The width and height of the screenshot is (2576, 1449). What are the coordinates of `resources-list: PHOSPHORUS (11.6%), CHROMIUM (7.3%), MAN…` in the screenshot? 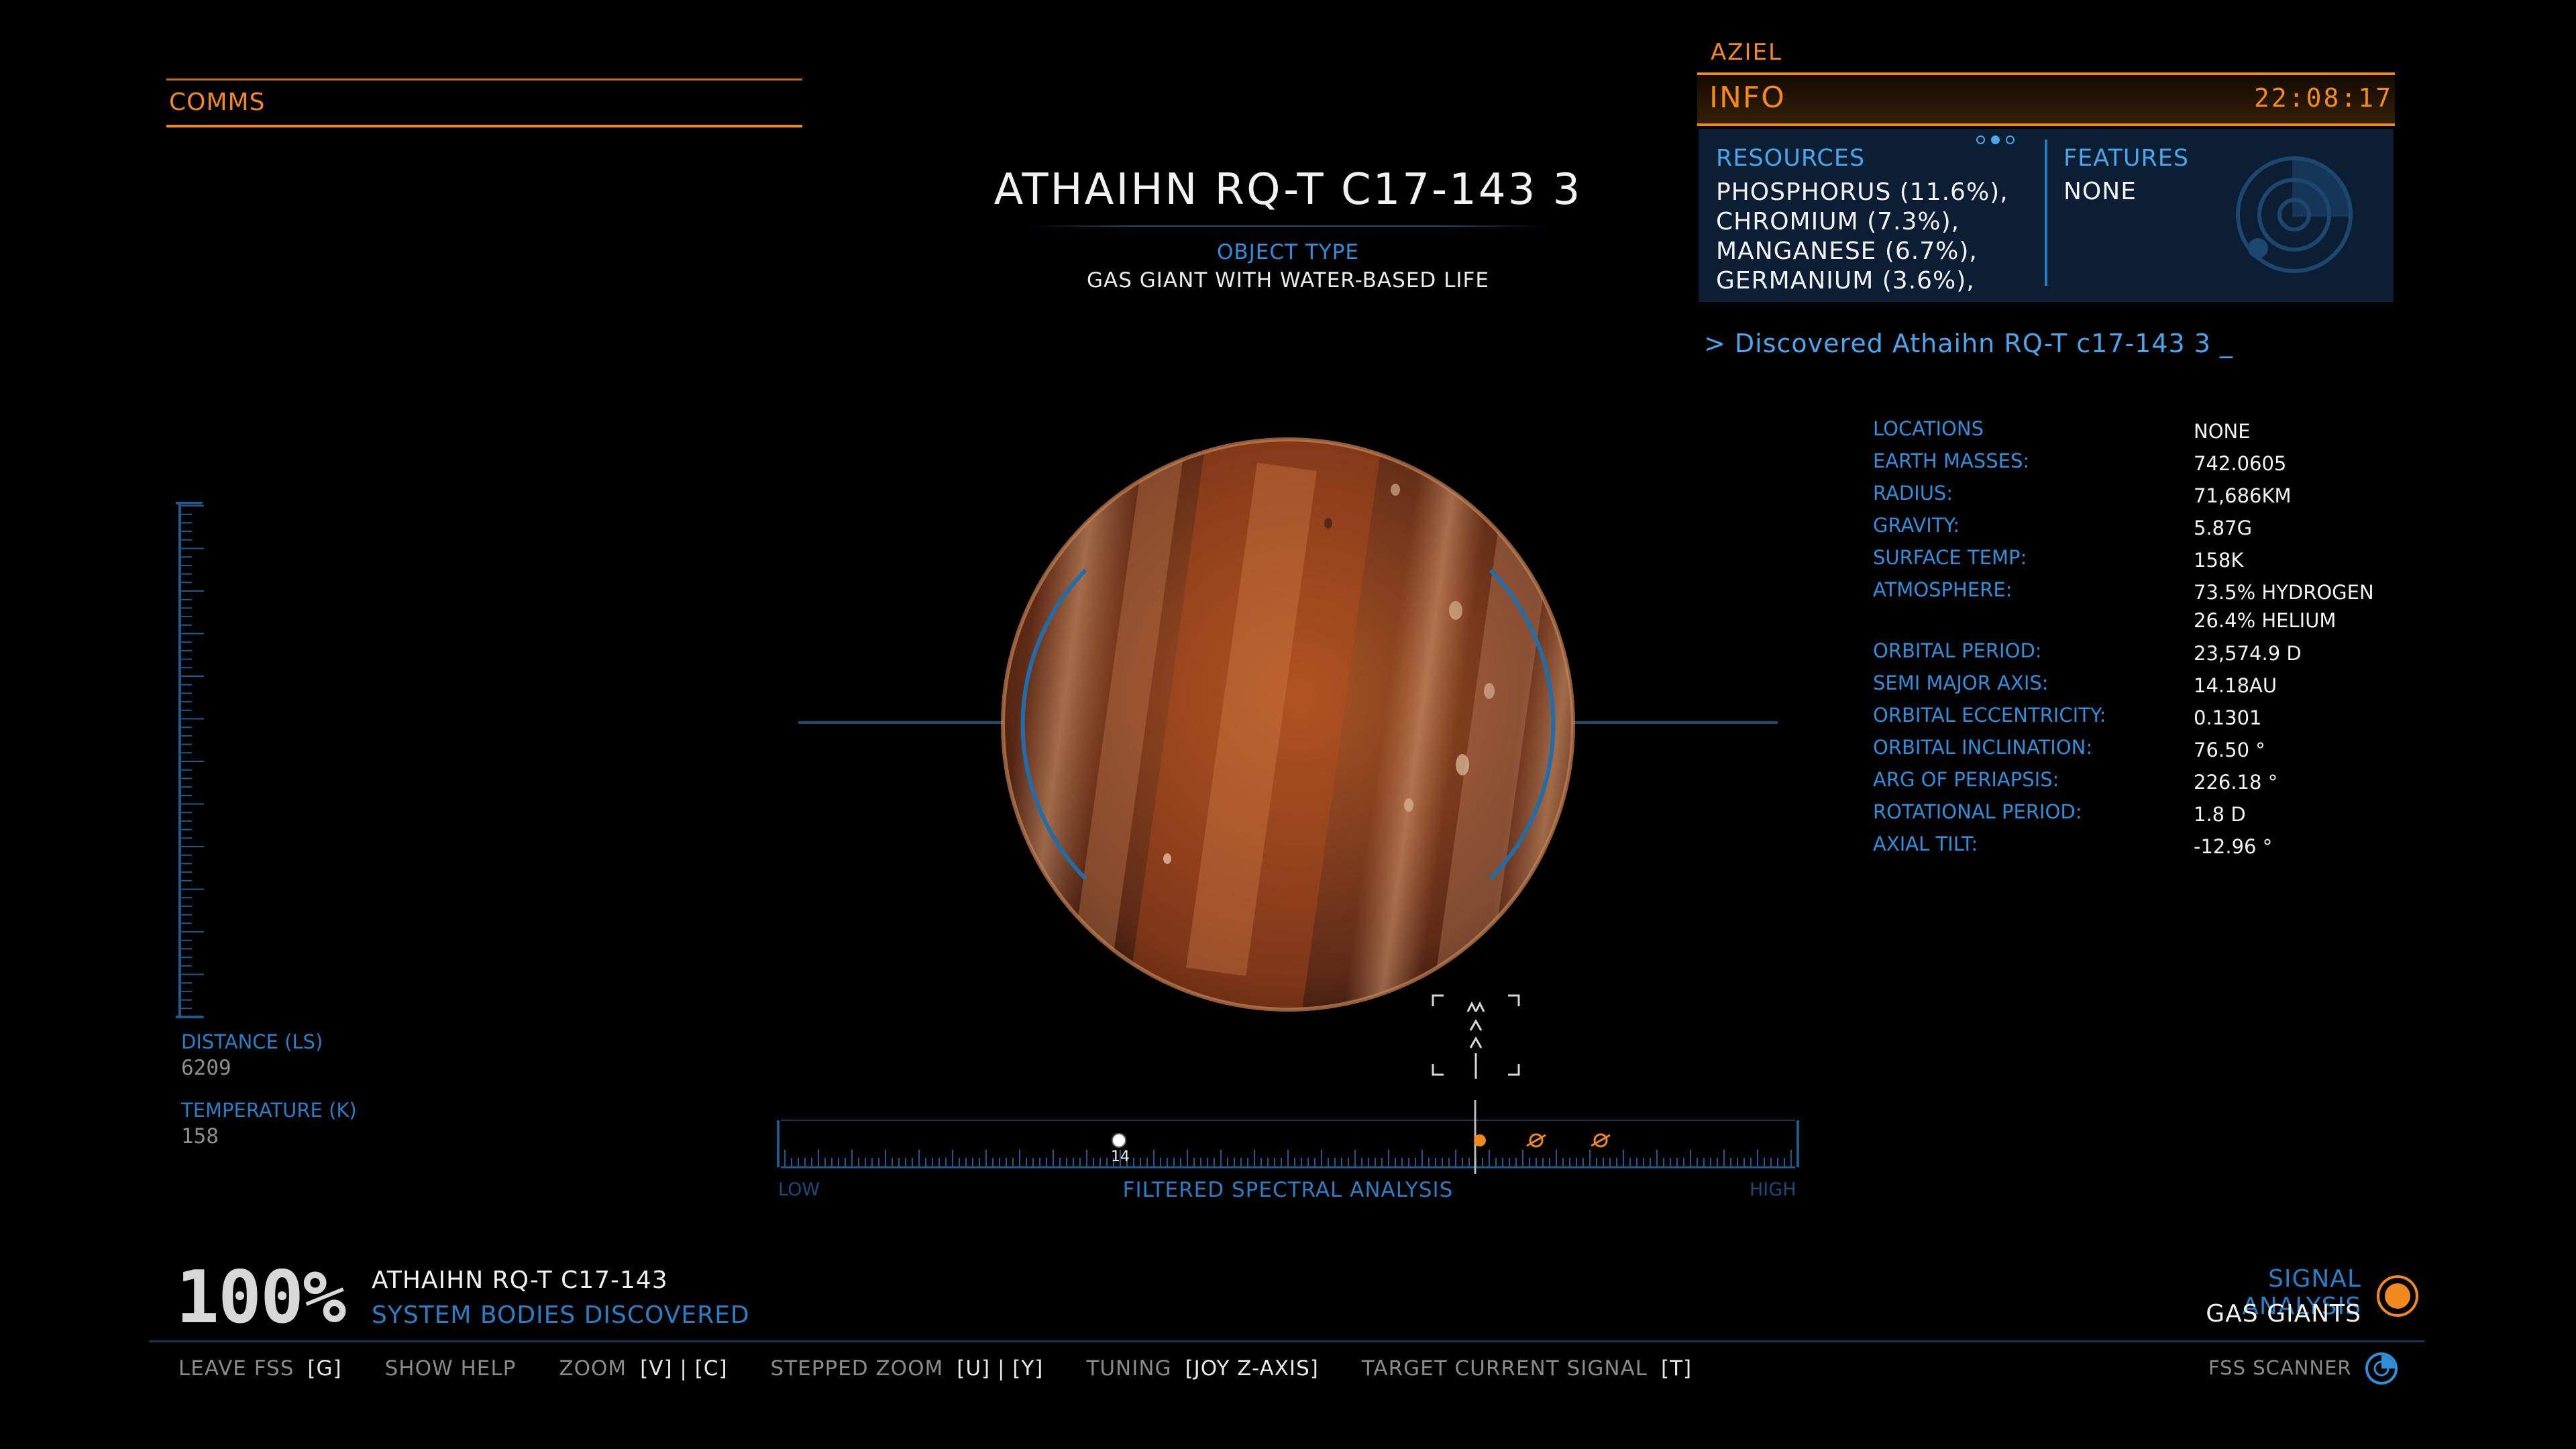 It's located at (1862, 237).